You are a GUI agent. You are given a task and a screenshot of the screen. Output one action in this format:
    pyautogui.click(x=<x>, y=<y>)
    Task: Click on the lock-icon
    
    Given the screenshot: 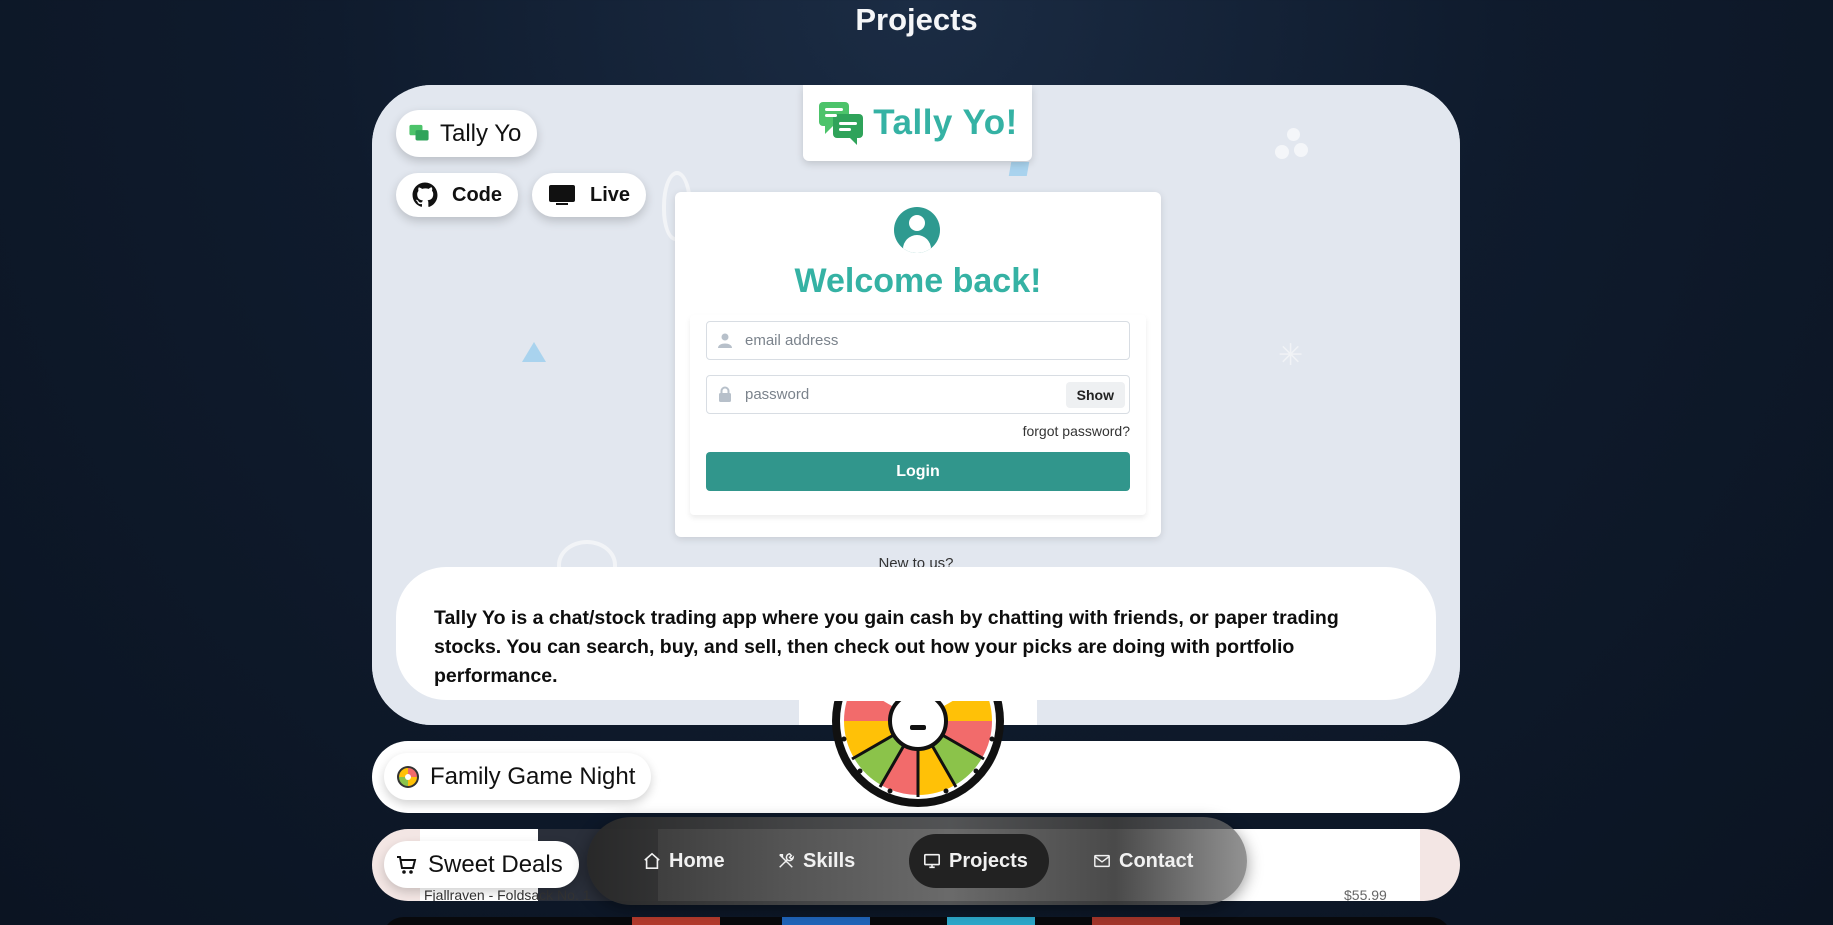 What is the action you would take?
    pyautogui.click(x=725, y=396)
    